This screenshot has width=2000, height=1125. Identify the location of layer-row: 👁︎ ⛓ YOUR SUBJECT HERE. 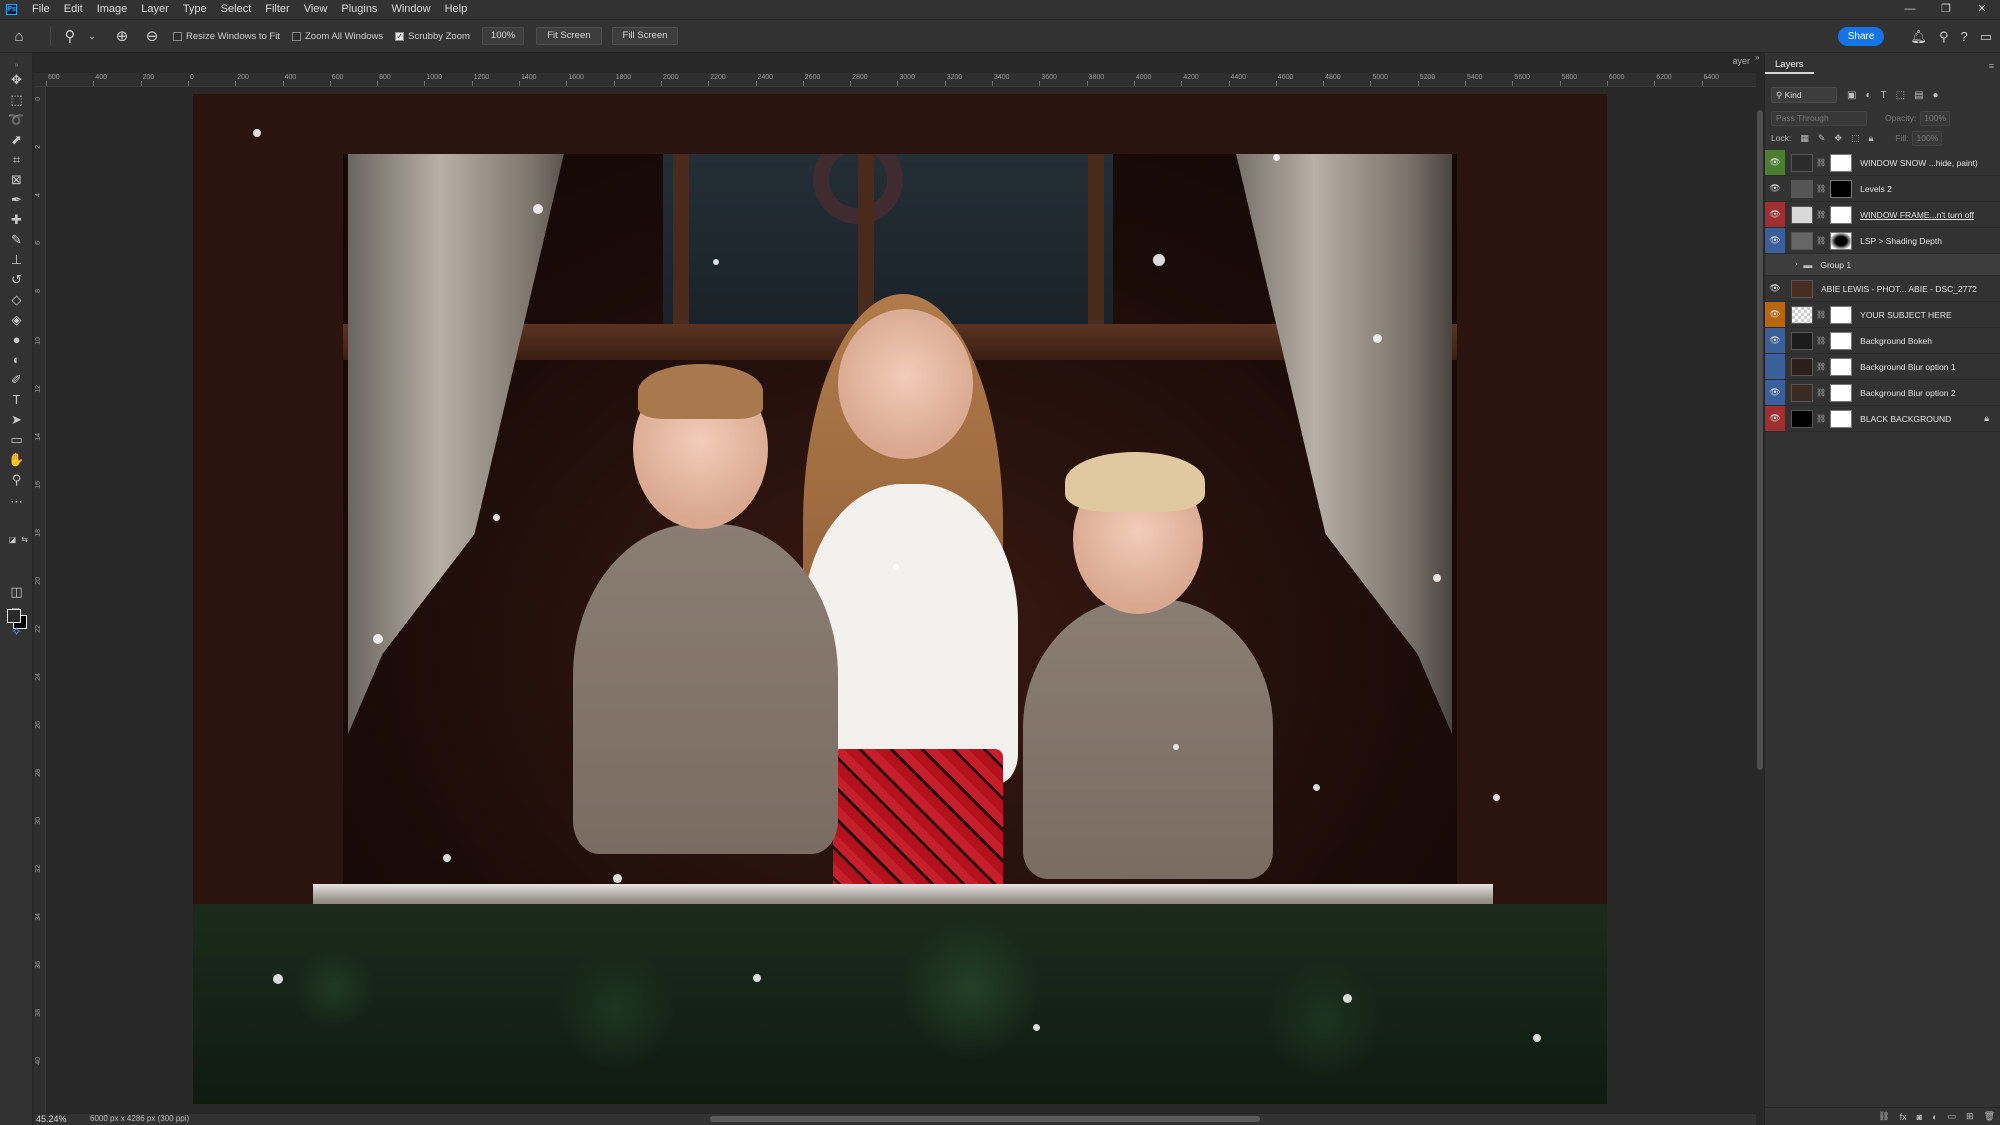
(1882, 315).